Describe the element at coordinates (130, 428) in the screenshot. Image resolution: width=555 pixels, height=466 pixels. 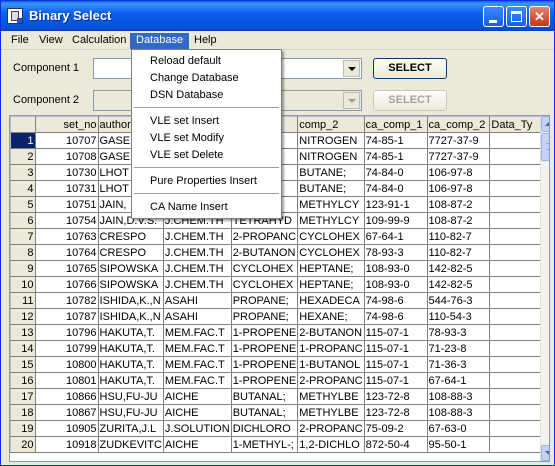
I see `cell-author: ZURITA,J.L` at that location.